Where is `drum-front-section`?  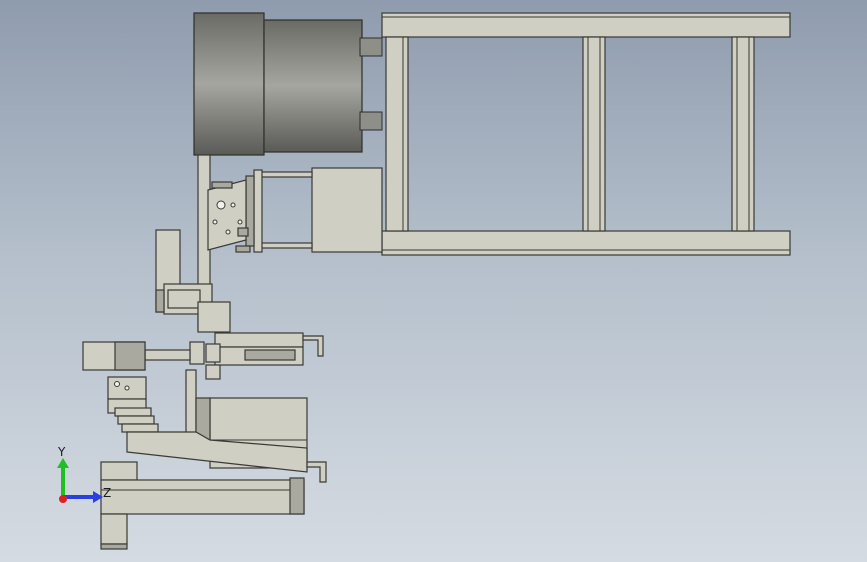 drum-front-section is located at coordinates (229, 84).